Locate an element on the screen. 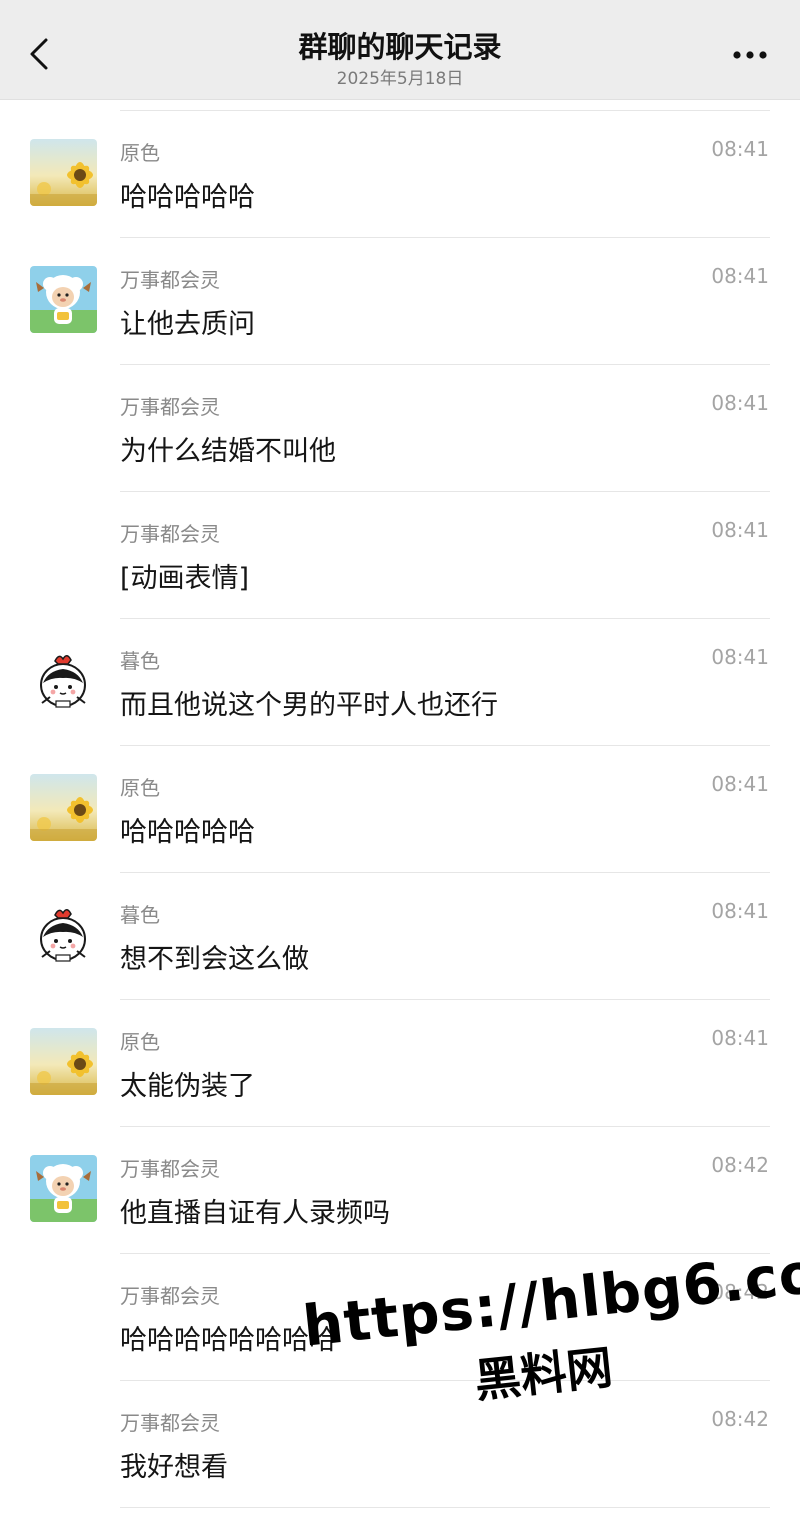  more-dots-icon is located at coordinates (750, 55).